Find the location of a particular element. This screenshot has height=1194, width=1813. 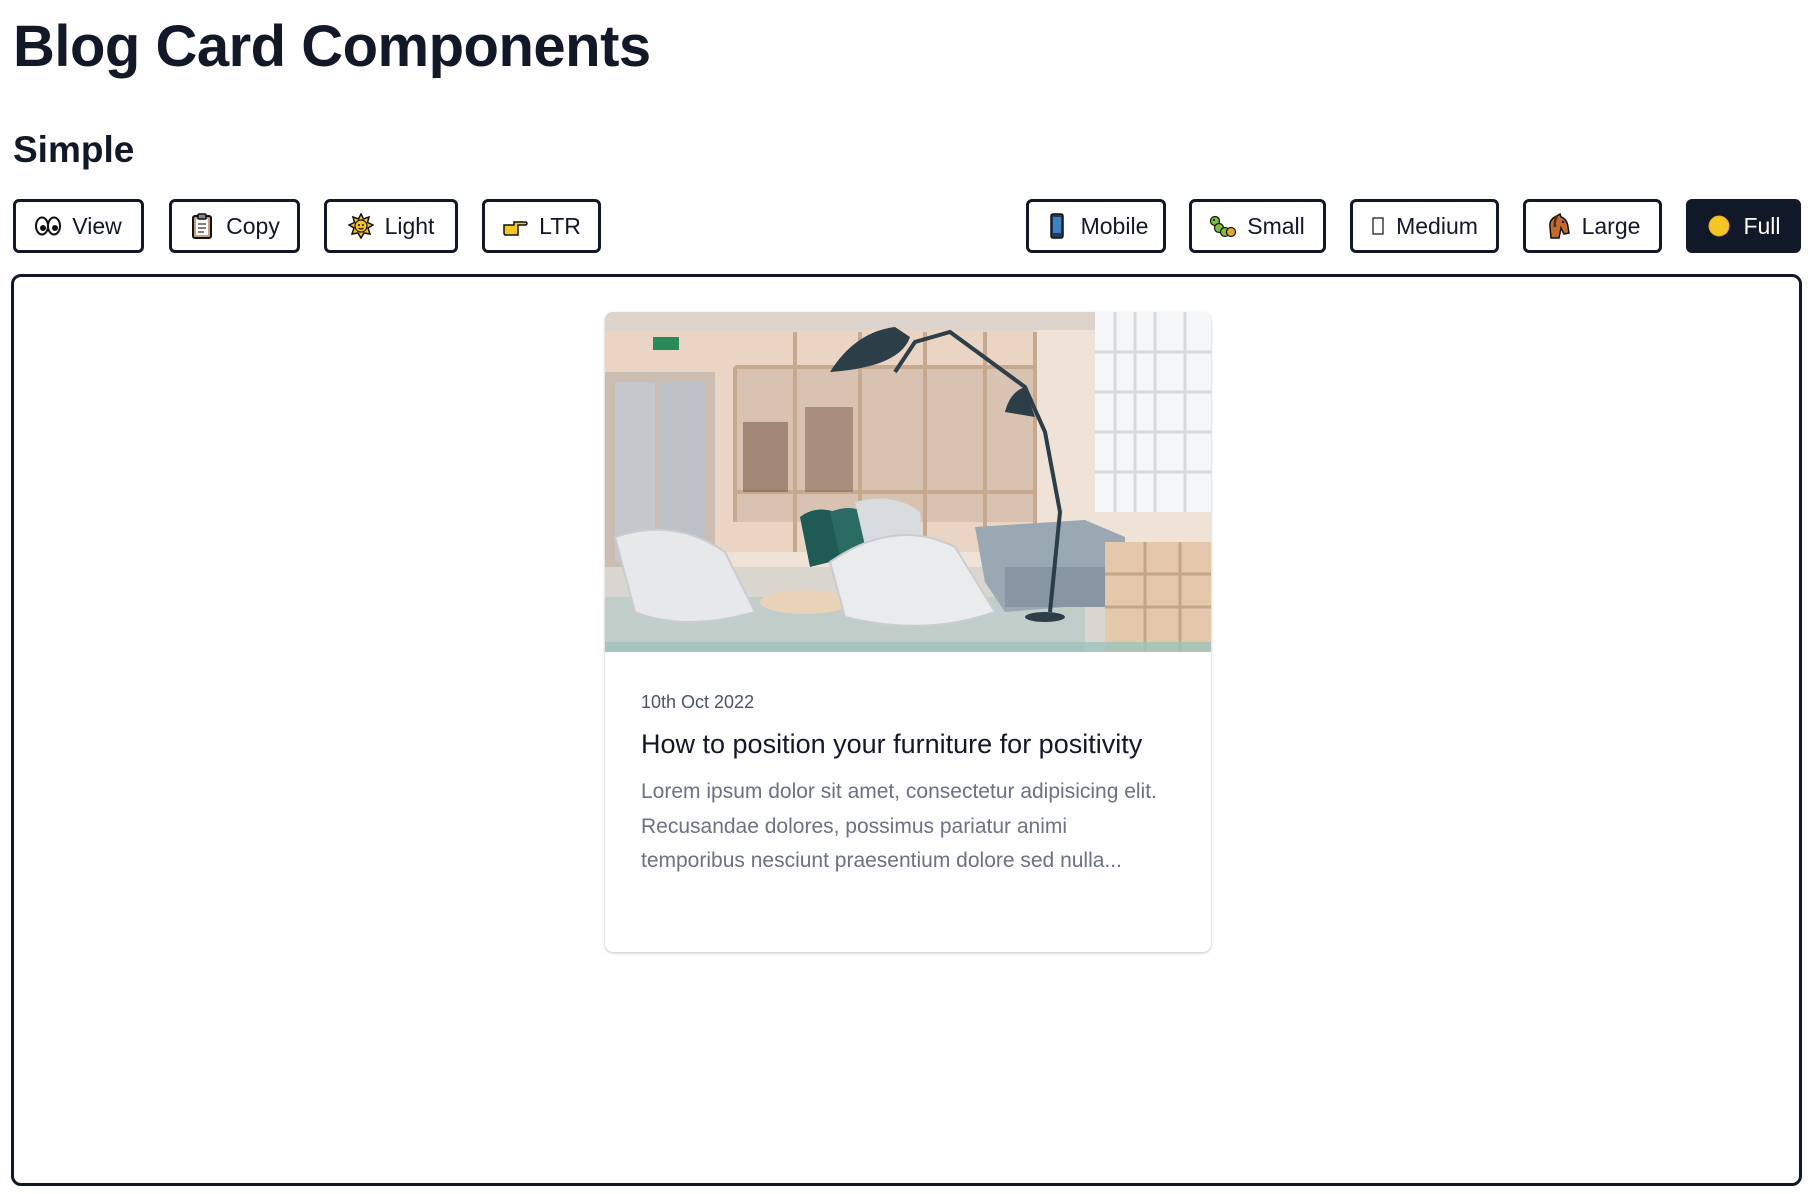

ltr-button: LTR is located at coordinates (541, 226).